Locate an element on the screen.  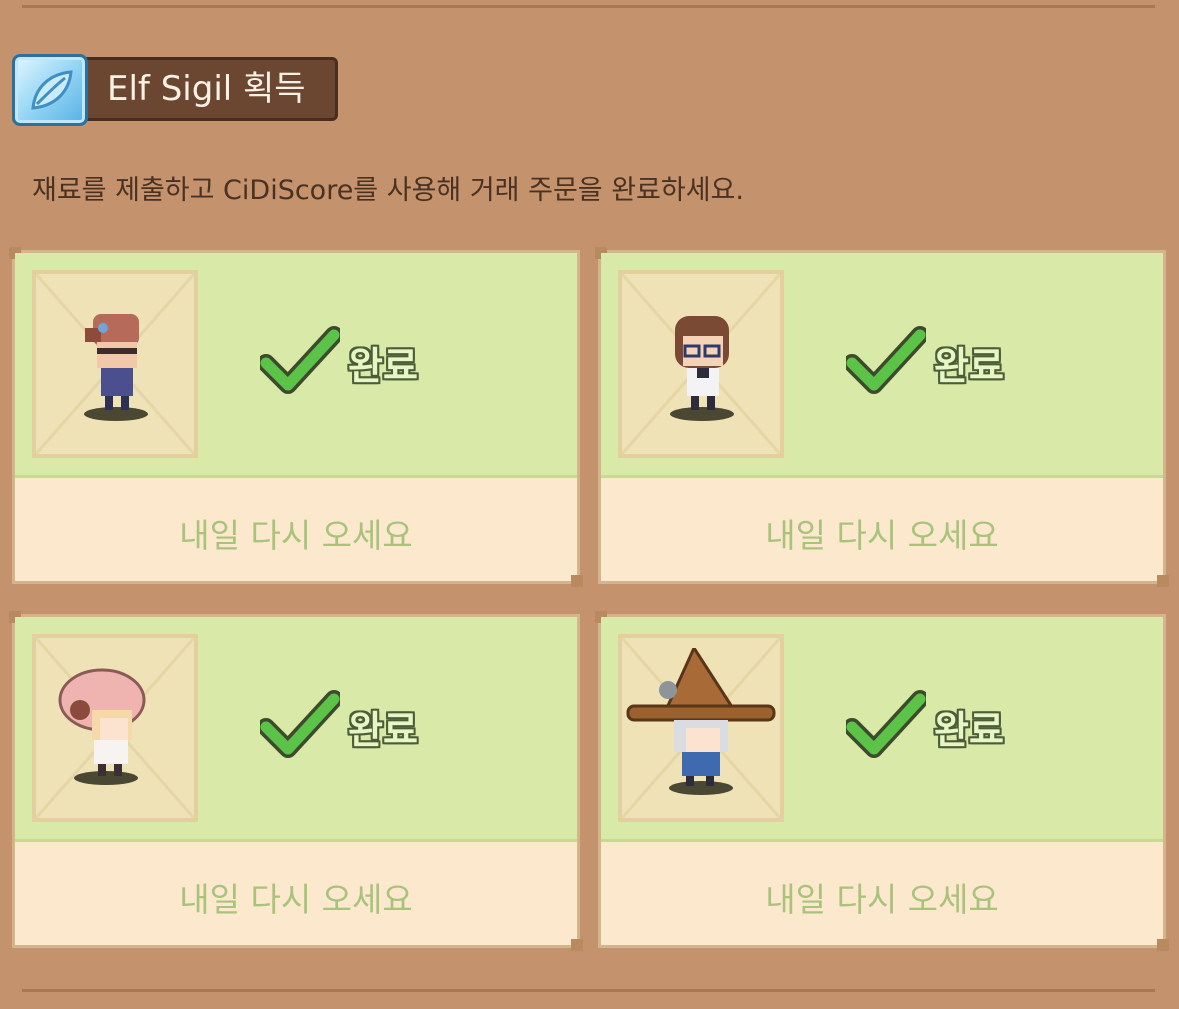
red-hair-bandana-character-icon is located at coordinates (116, 367).